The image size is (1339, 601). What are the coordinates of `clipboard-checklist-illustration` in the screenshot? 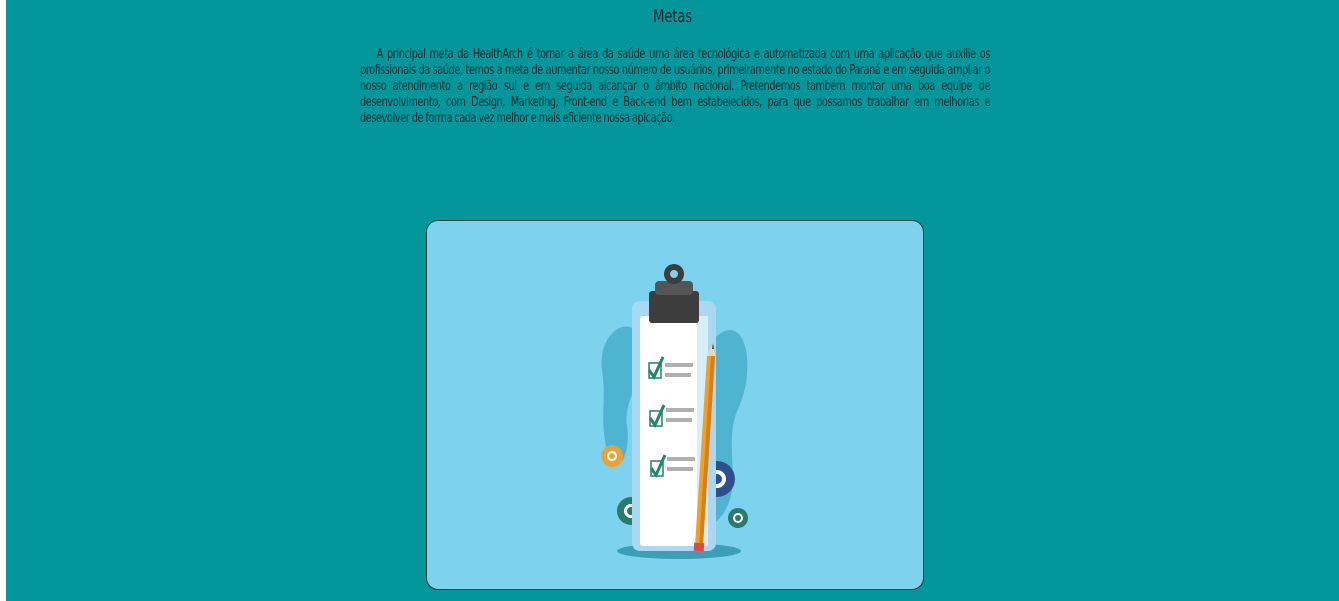 It's located at (674, 411).